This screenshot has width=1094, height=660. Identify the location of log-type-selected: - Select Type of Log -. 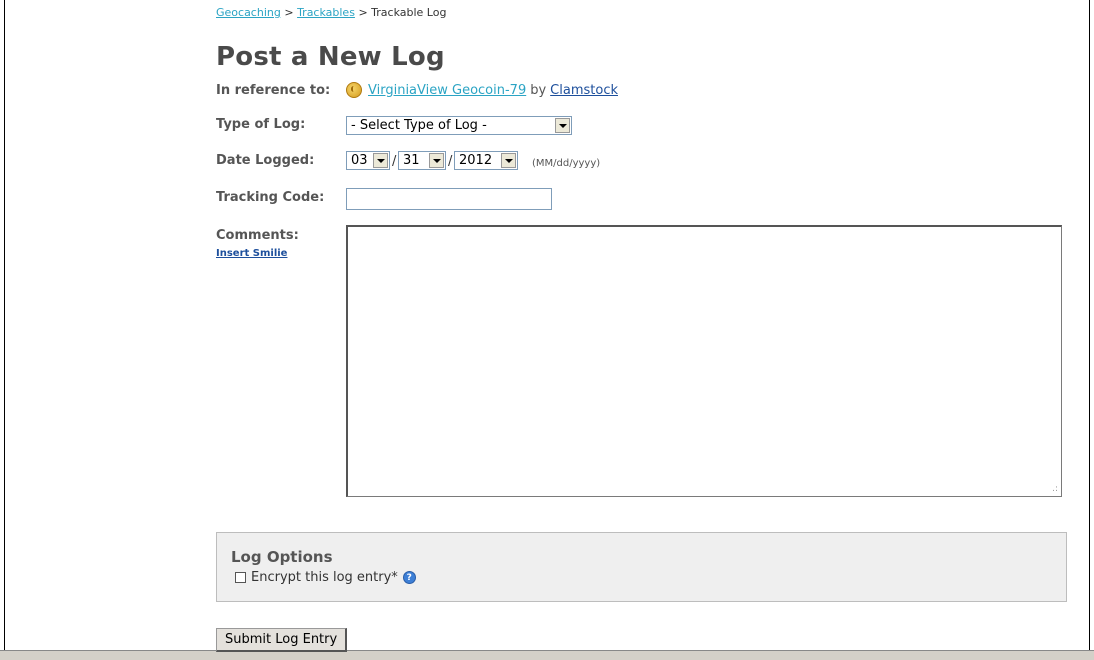
(419, 125).